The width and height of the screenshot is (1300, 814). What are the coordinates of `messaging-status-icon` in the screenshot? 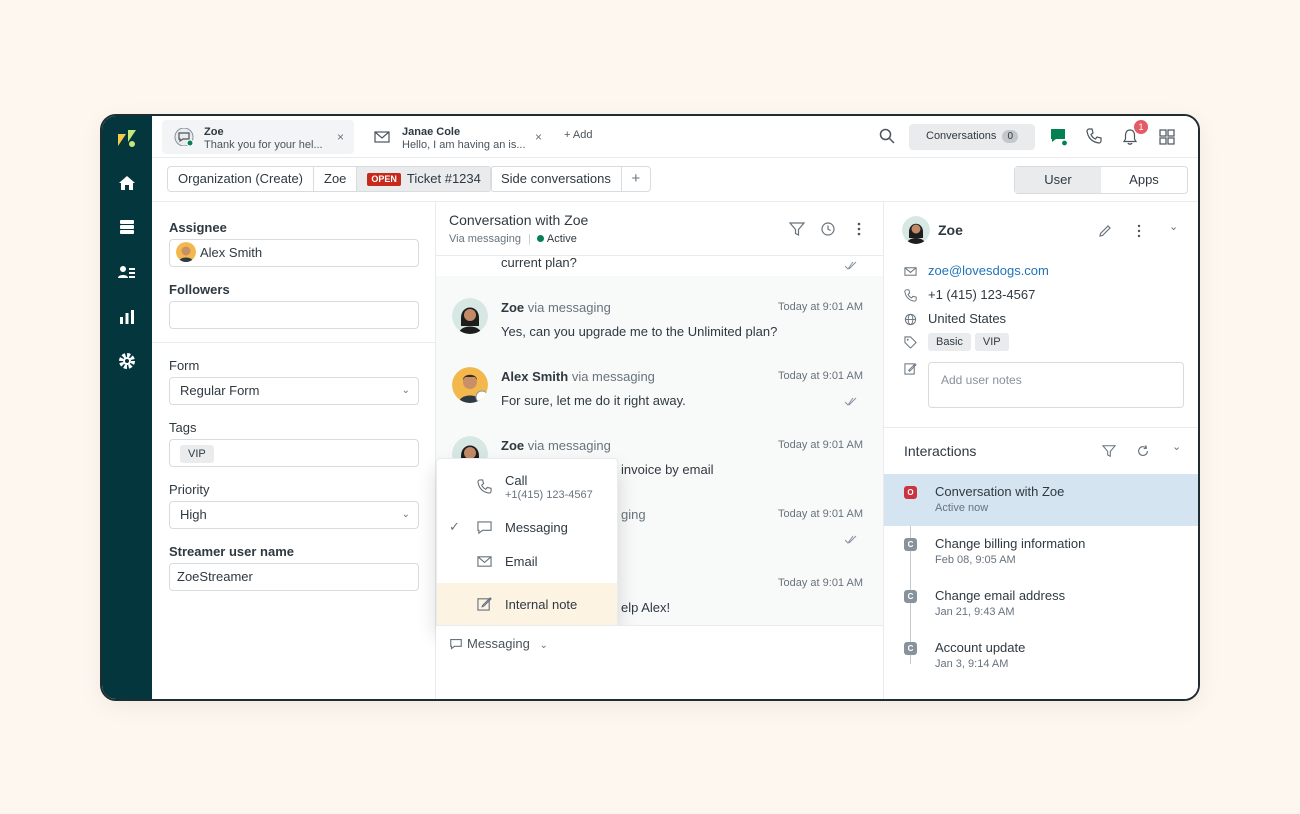 It's located at (1059, 137).